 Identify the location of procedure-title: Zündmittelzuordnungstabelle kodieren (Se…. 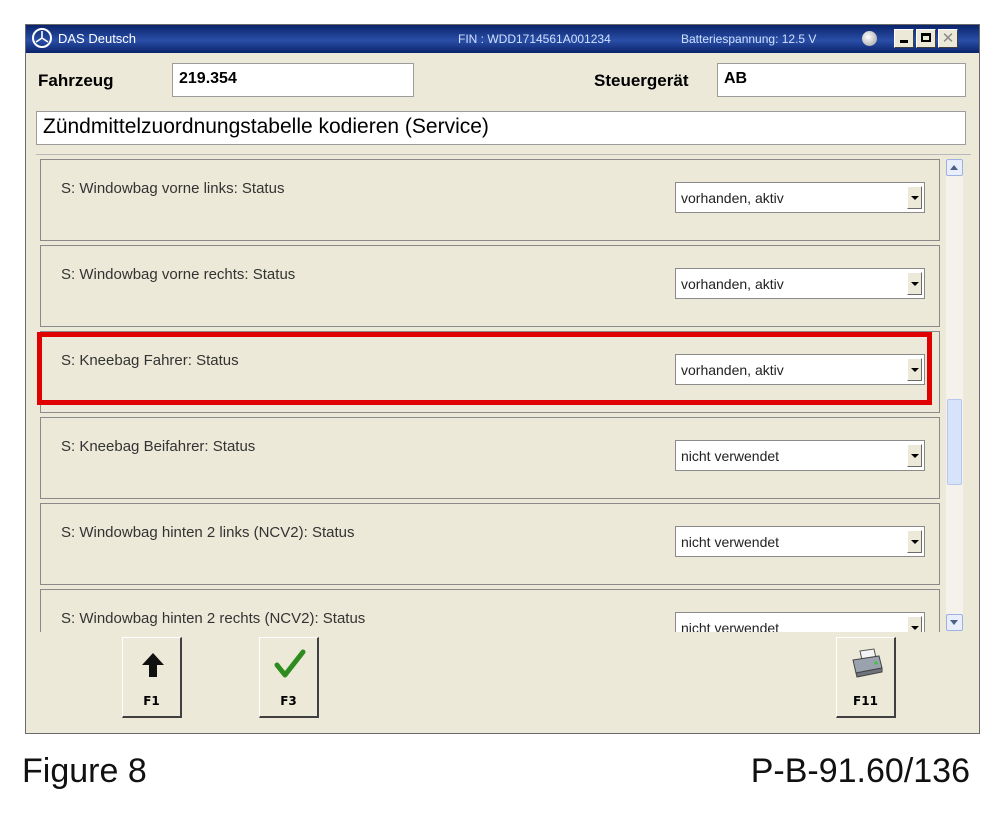
(501, 128).